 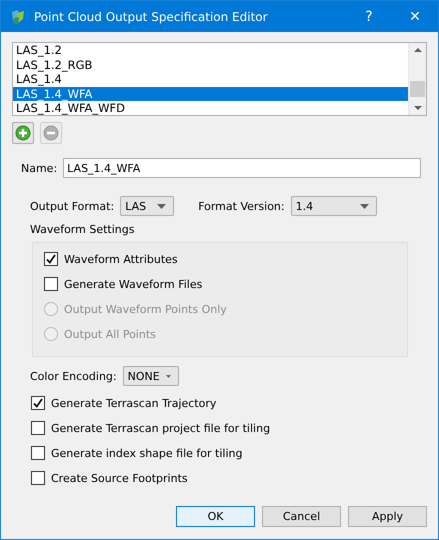 I want to click on list-item: LAS_1.4, so click(x=210, y=79).